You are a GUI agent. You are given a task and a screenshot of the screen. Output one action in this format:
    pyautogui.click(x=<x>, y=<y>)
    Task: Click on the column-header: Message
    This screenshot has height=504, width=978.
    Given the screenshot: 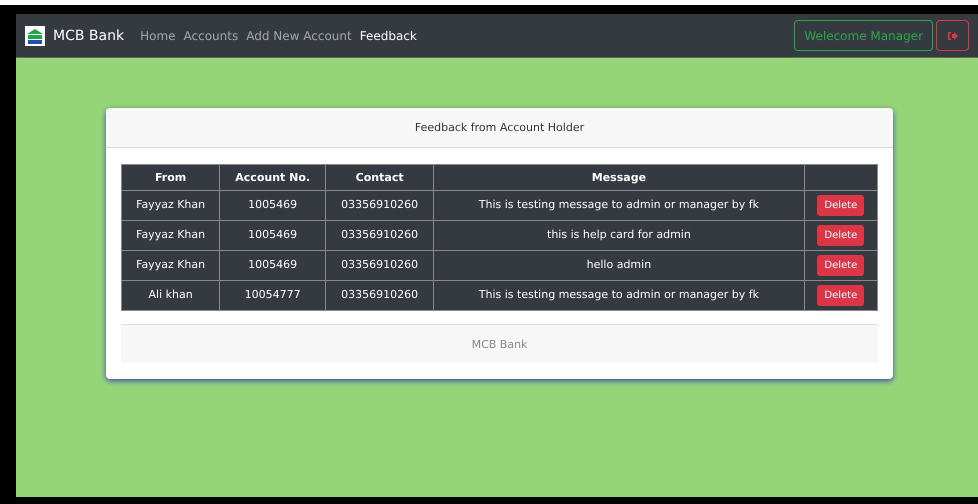 What is the action you would take?
    pyautogui.click(x=619, y=177)
    